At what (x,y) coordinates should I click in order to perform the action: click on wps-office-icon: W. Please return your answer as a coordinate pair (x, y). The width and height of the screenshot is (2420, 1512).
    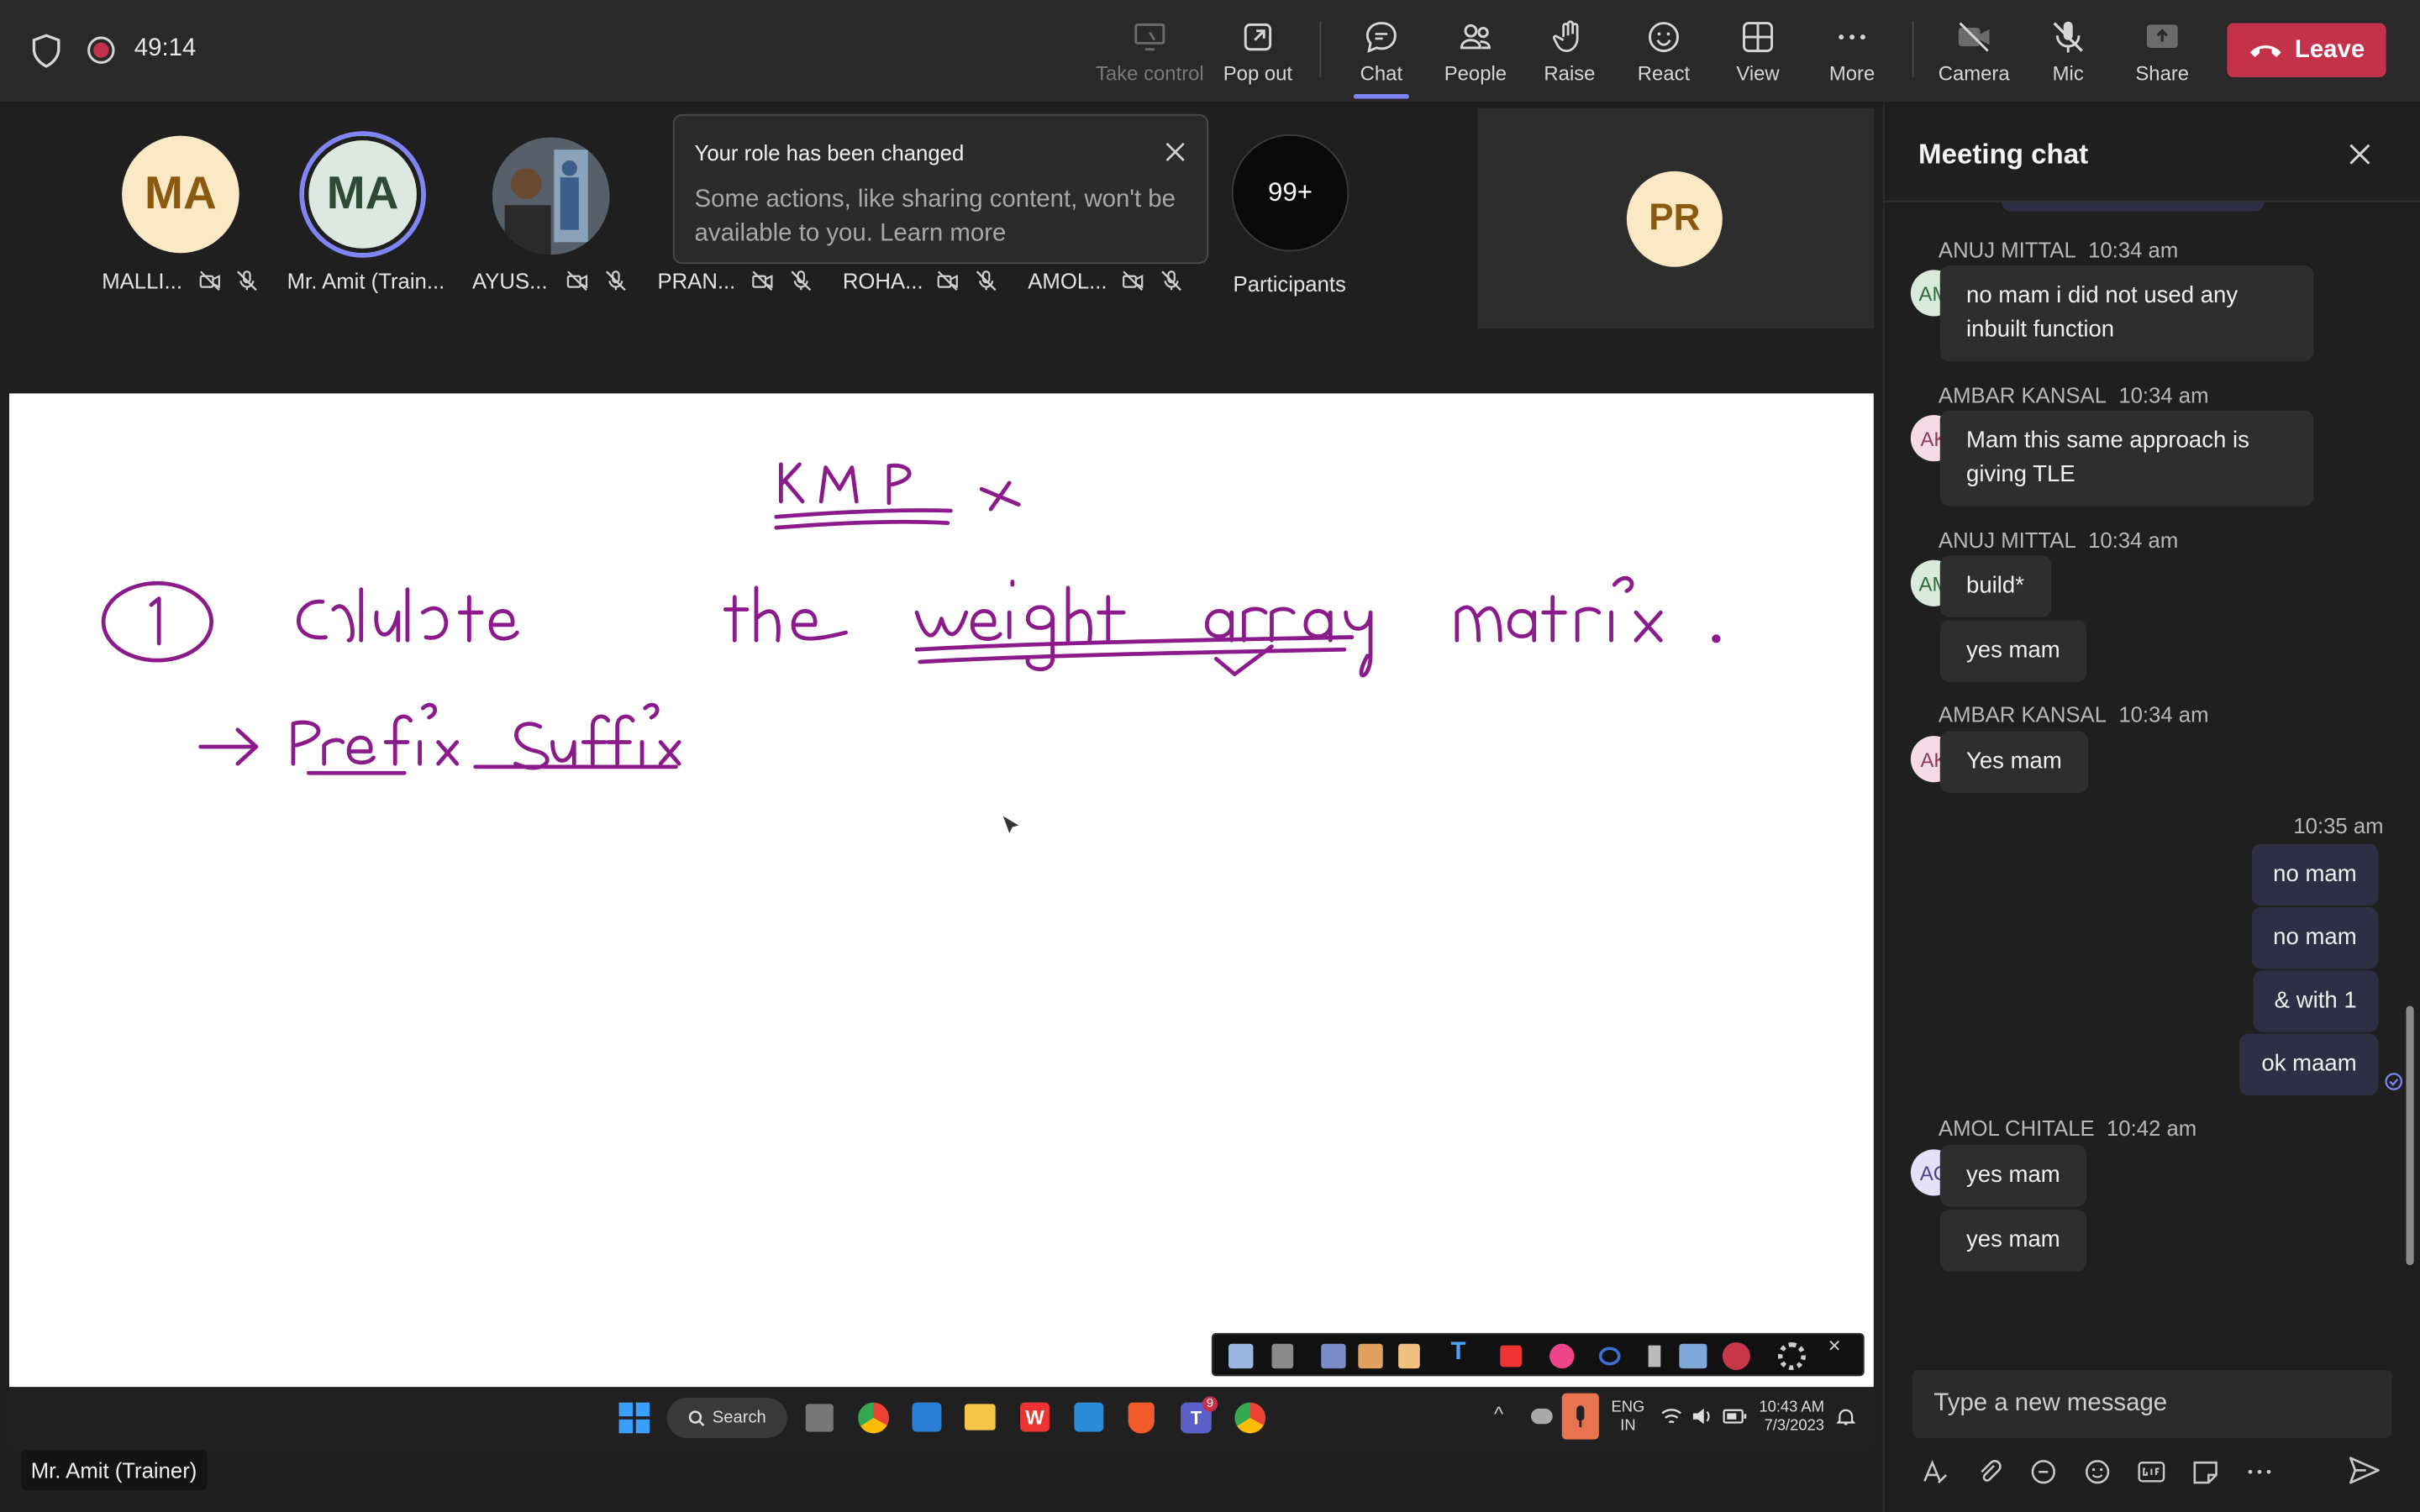
    Looking at the image, I should click on (1035, 1417).